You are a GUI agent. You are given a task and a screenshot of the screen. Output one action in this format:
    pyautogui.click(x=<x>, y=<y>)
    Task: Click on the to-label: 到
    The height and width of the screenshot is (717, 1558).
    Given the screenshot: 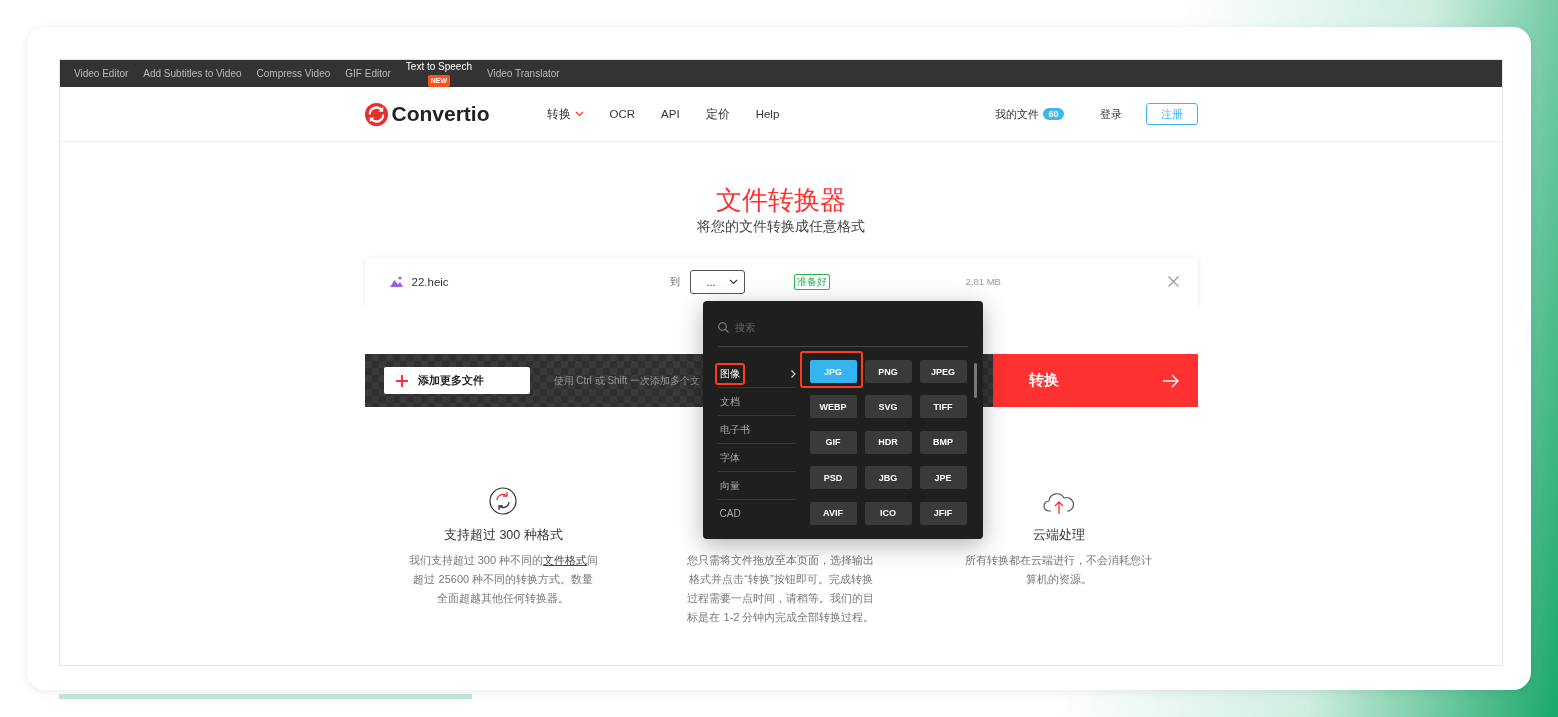 What is the action you would take?
    pyautogui.click(x=675, y=281)
    